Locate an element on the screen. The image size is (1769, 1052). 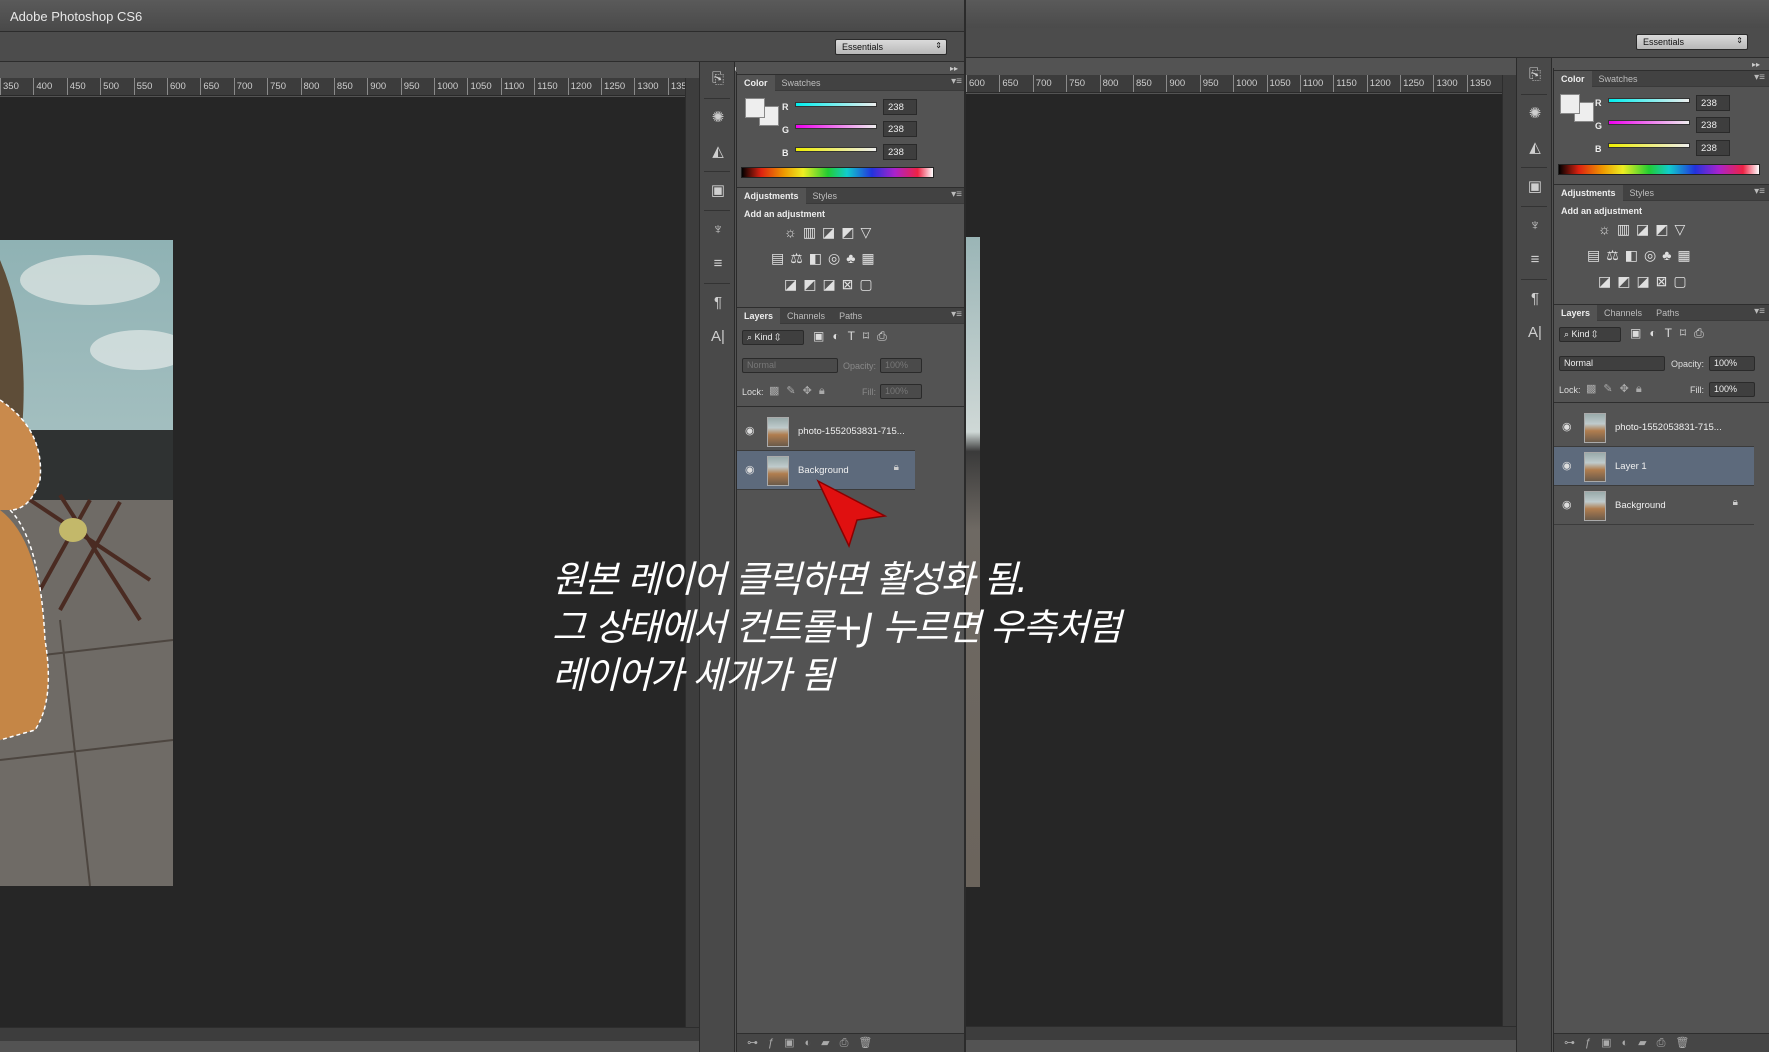
ruler-tick-label: 1250 is located at coordinates (1416, 83).